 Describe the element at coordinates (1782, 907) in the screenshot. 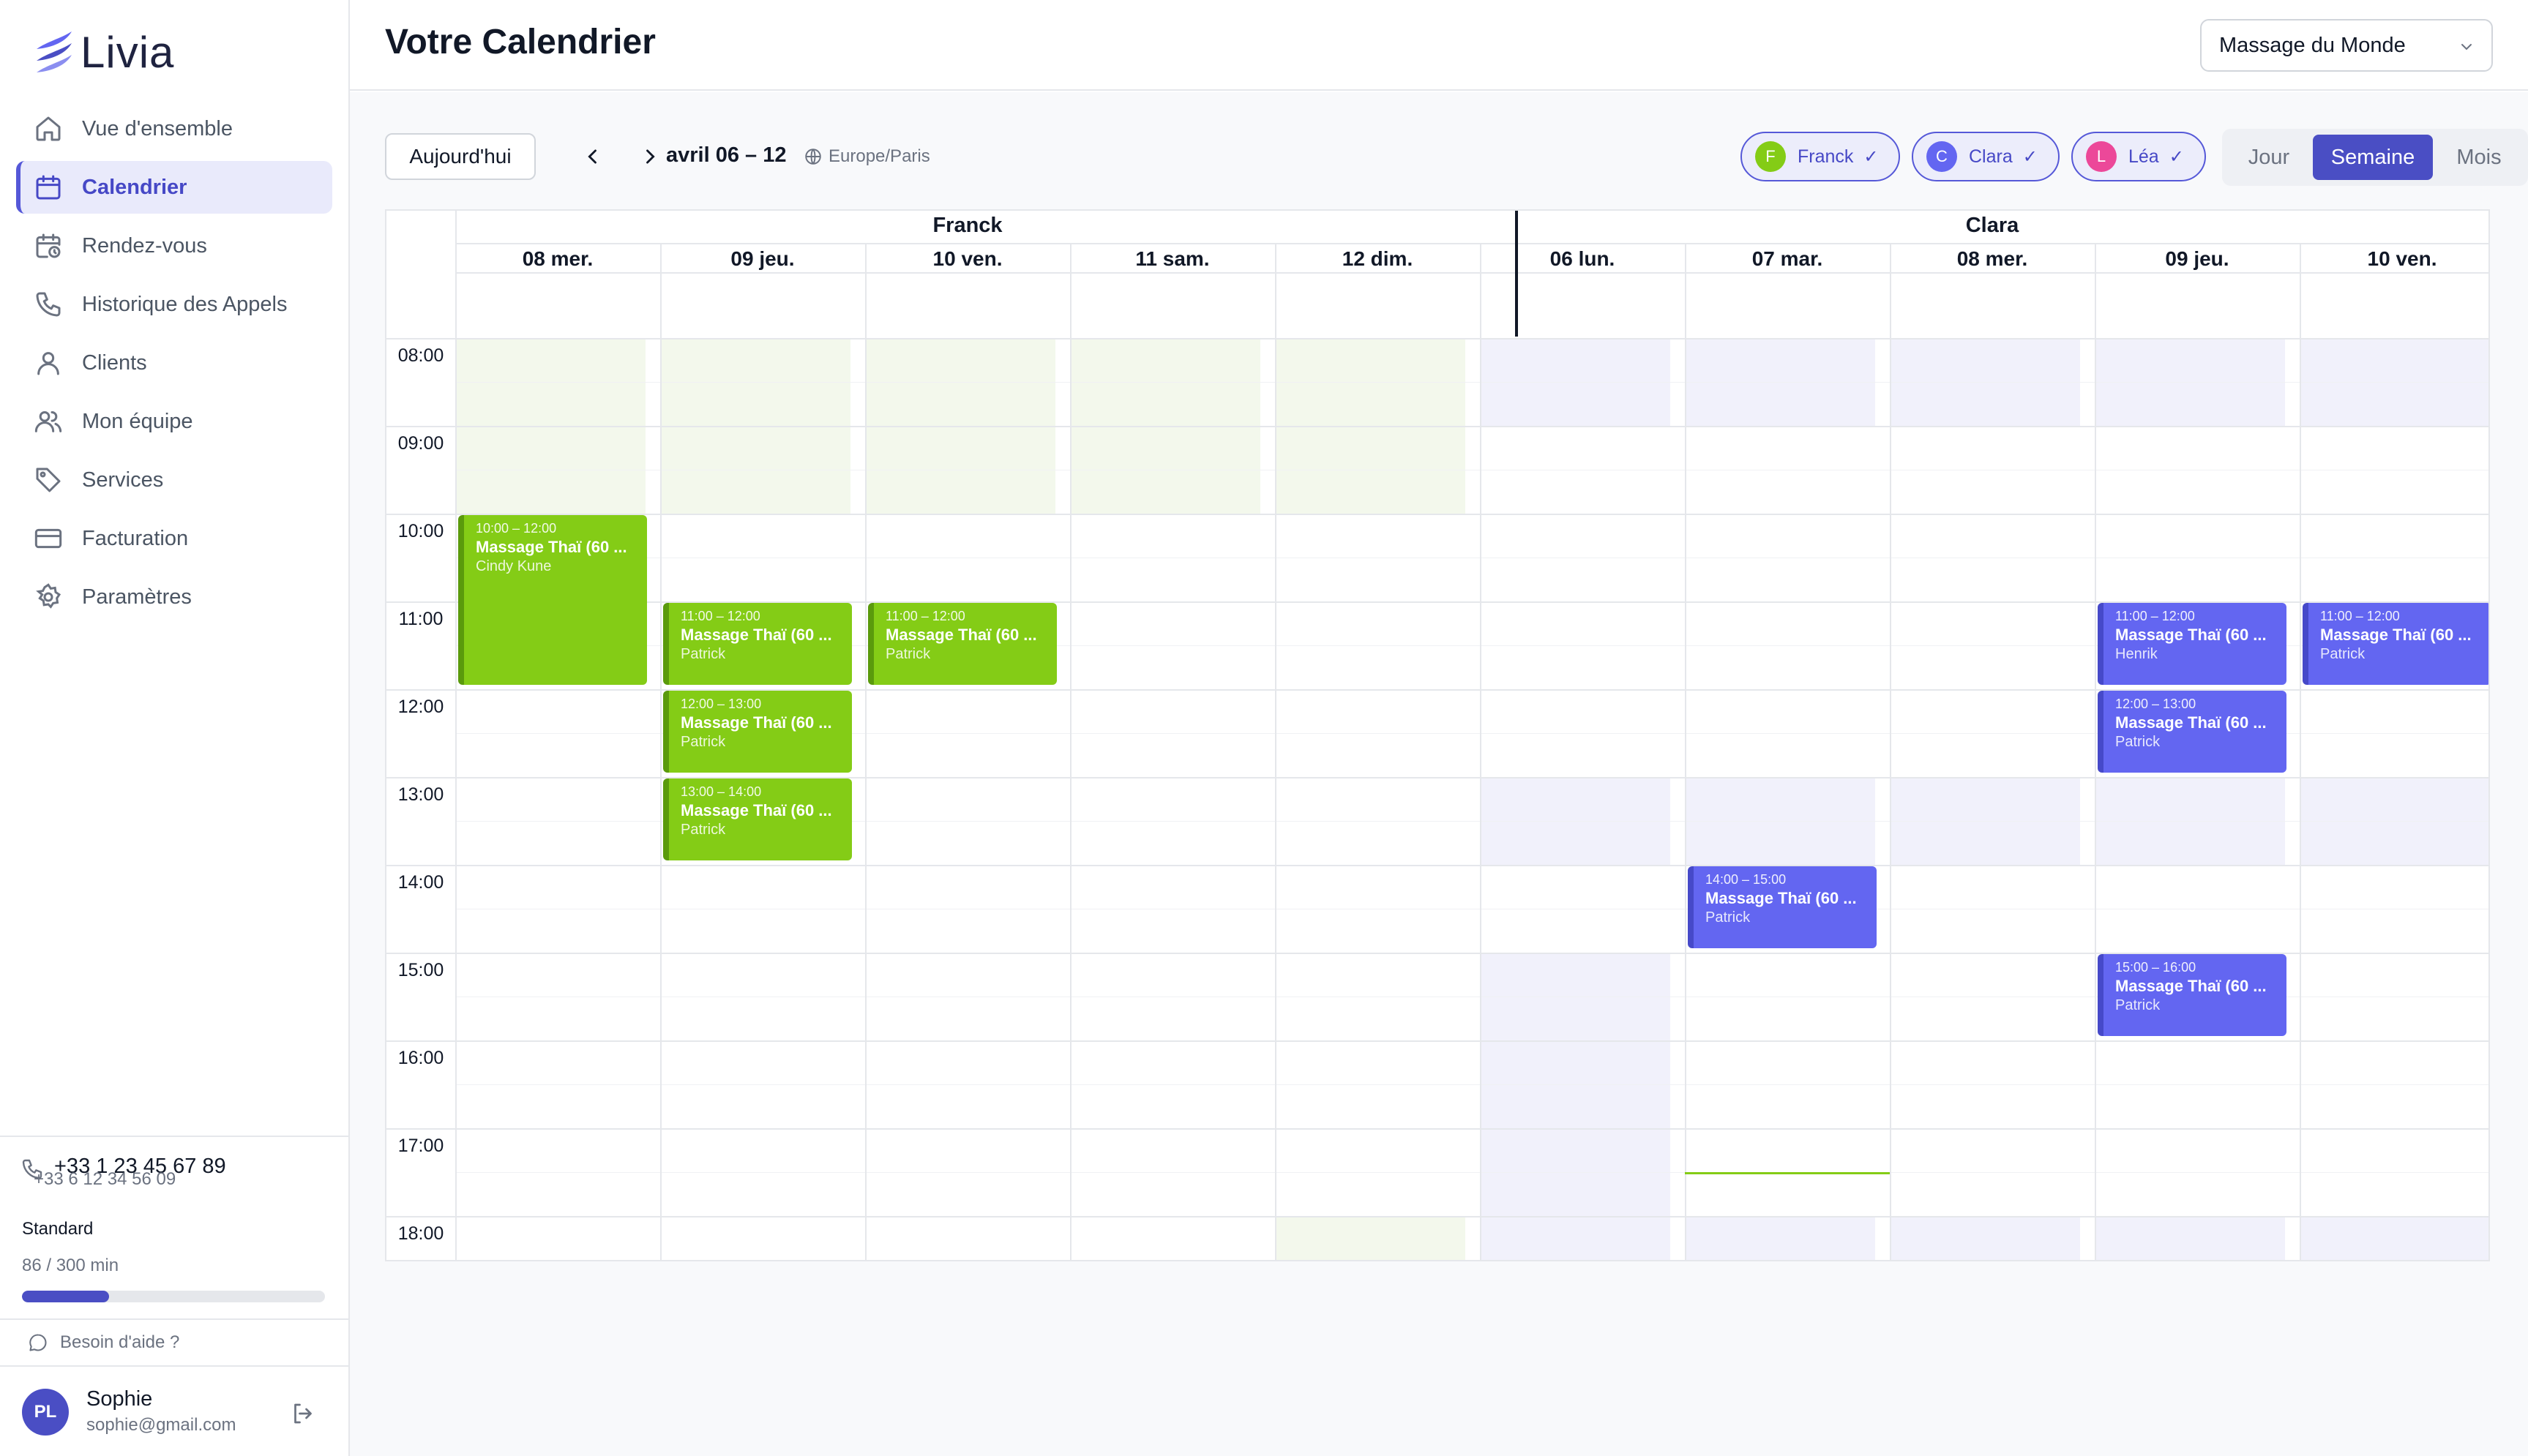

I see `appointment-event: 14:00 – 15:00 Massage Thaï (60 ... Patrick` at that location.